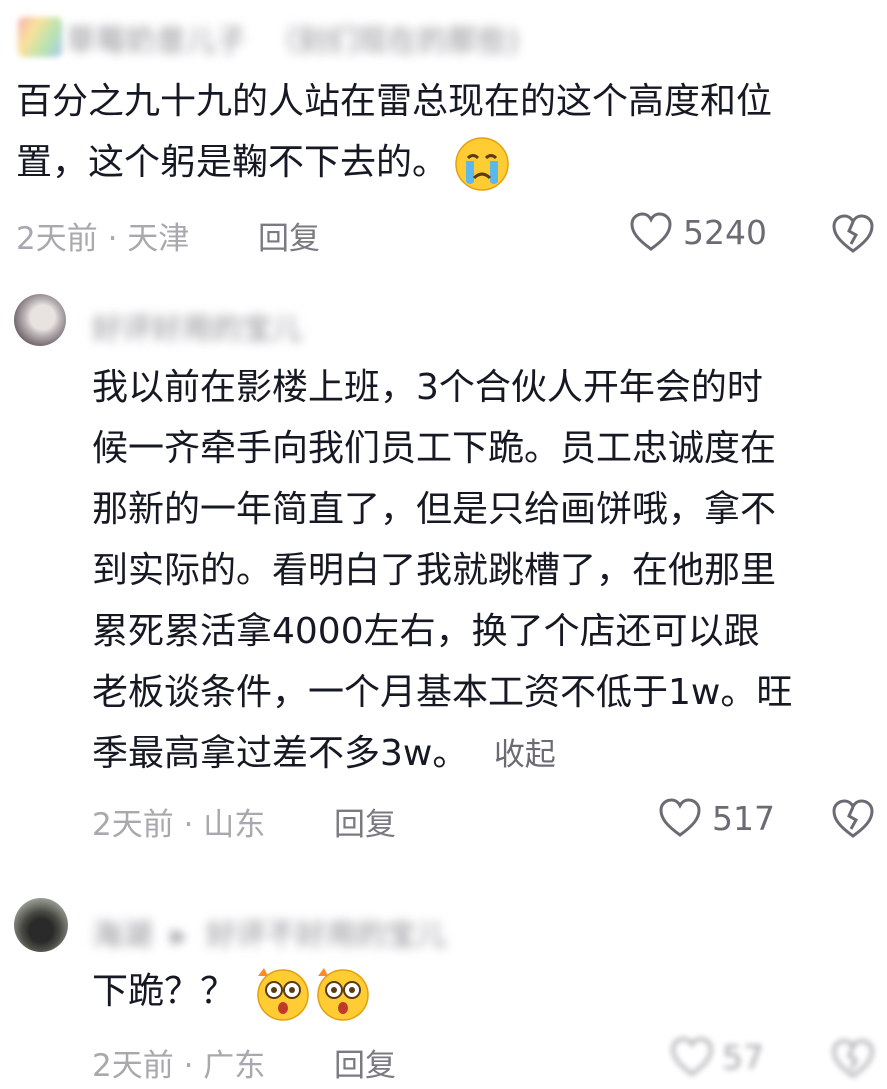  I want to click on like-count: 517, so click(743, 818).